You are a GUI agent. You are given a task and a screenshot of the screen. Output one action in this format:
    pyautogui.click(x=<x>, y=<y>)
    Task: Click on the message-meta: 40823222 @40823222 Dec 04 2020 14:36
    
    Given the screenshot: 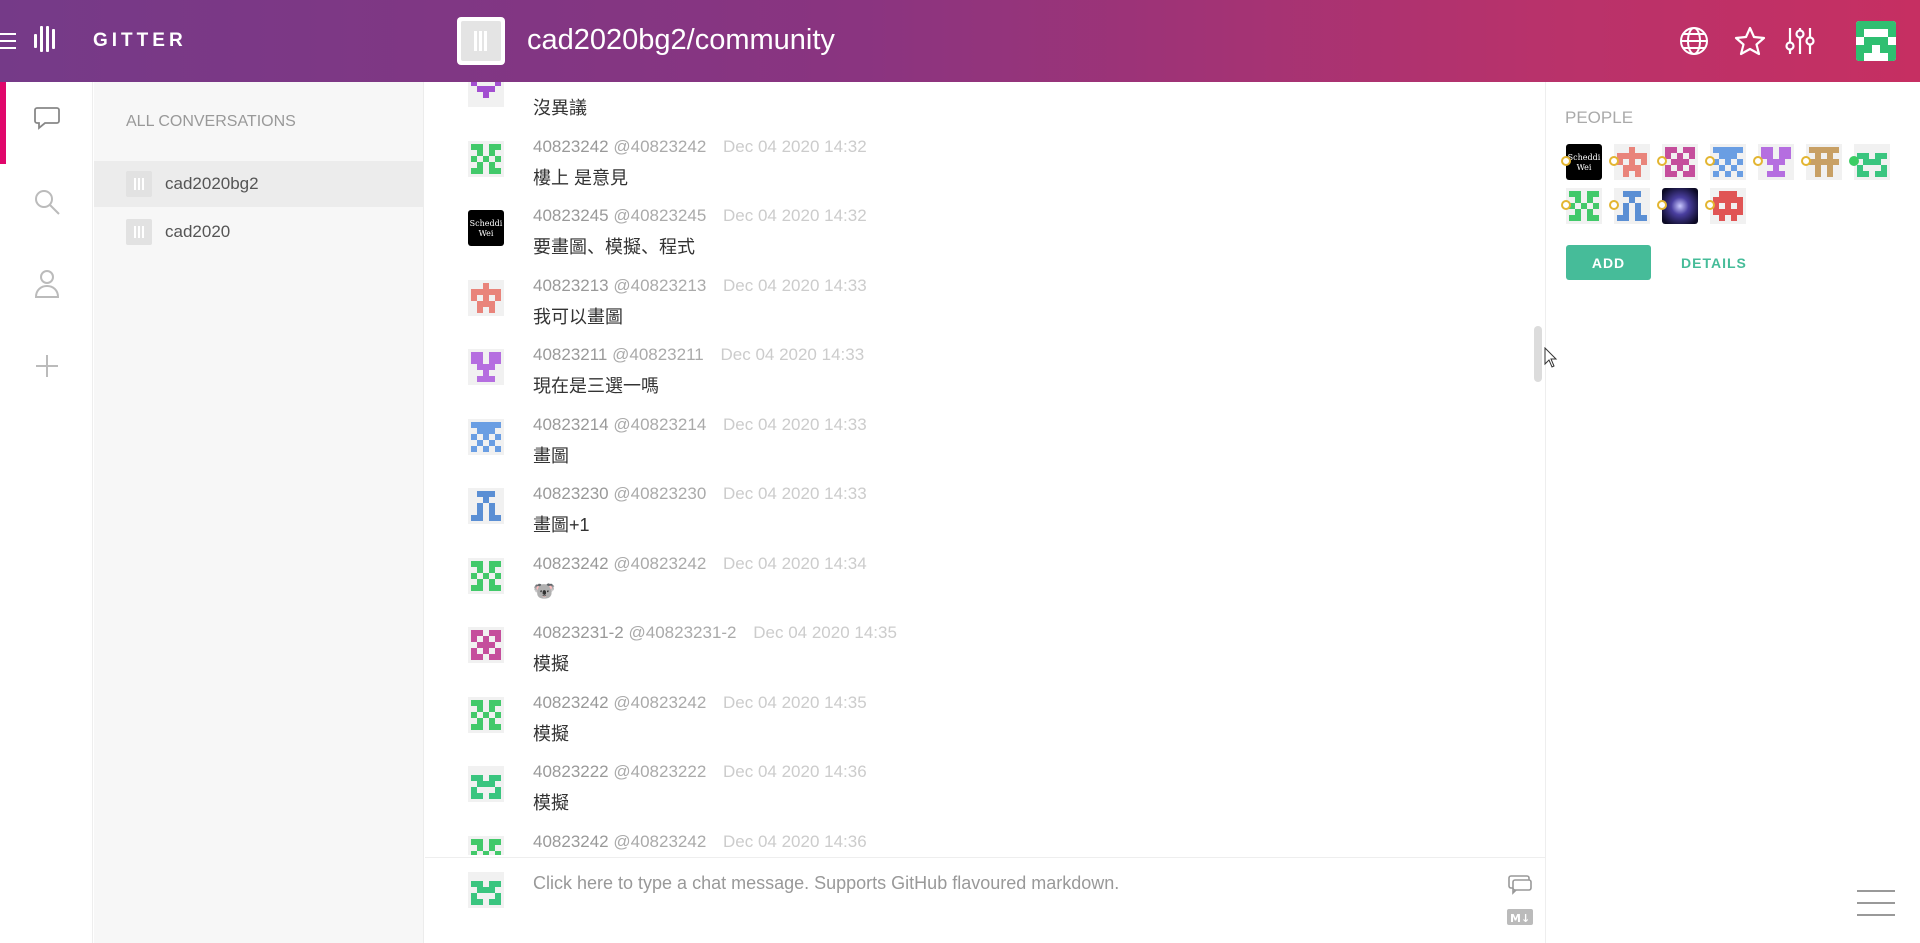 What is the action you would take?
    pyautogui.click(x=700, y=772)
    